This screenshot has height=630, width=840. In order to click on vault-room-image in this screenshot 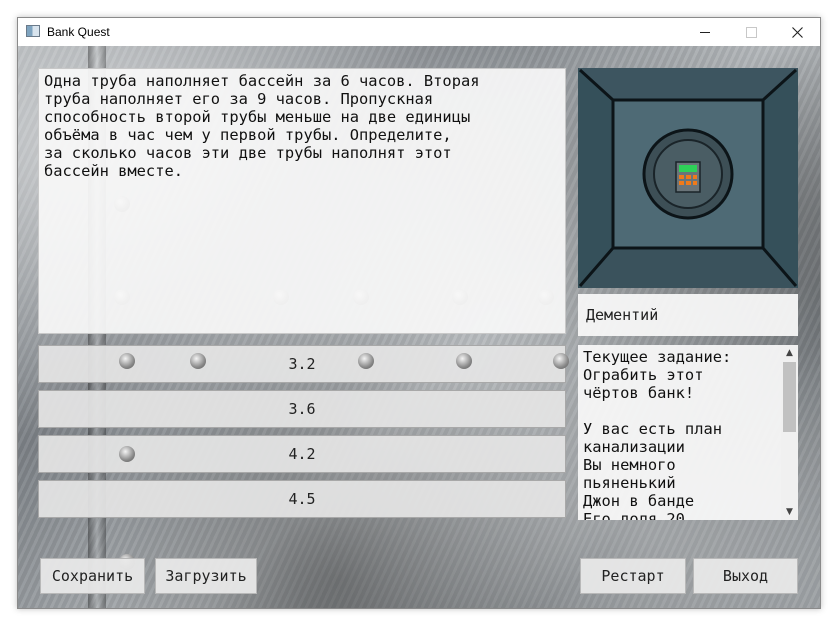, I will do `click(688, 178)`.